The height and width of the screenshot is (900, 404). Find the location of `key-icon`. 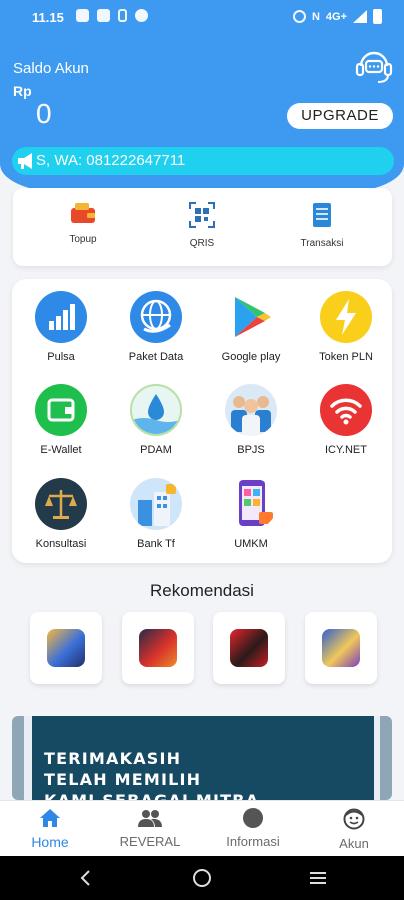

key-icon is located at coordinates (122, 15).